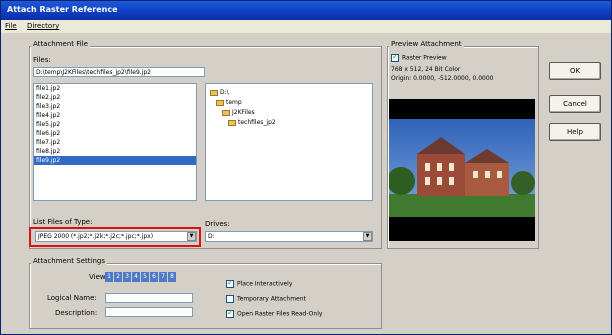 This screenshot has height=335, width=612. I want to click on help-button: Help, so click(575, 132).